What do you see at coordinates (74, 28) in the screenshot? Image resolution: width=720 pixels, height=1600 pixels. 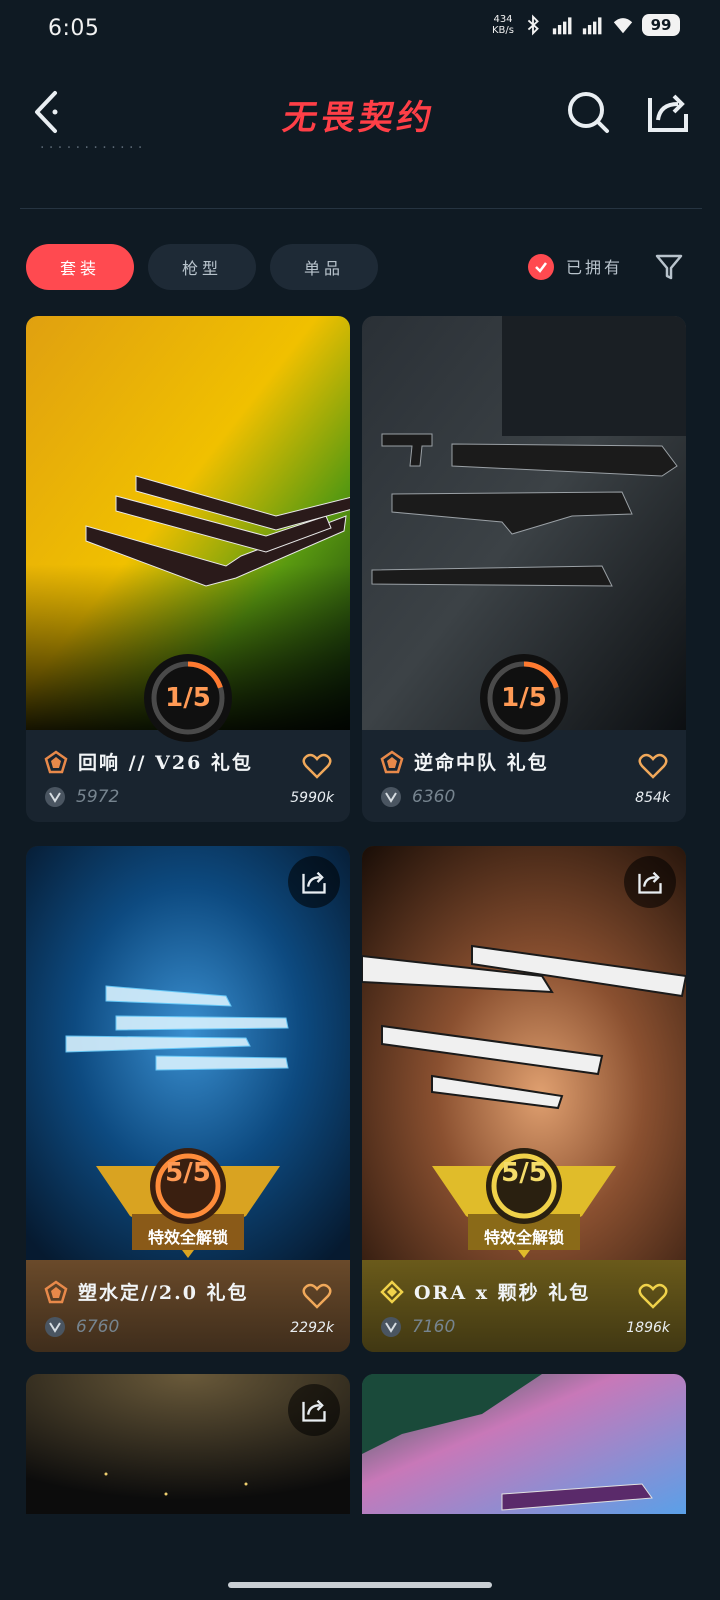 I see `status-time: 6:05` at bounding box center [74, 28].